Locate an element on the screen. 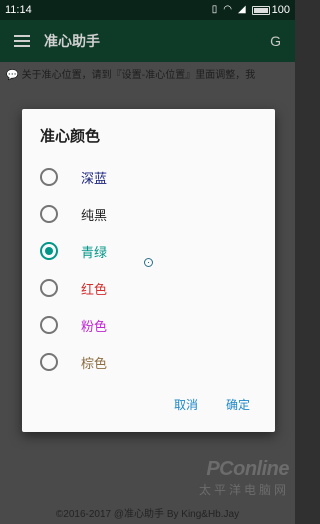 Image resolution: width=320 pixels, height=524 pixels. option-label: 深蓝 is located at coordinates (94, 179).